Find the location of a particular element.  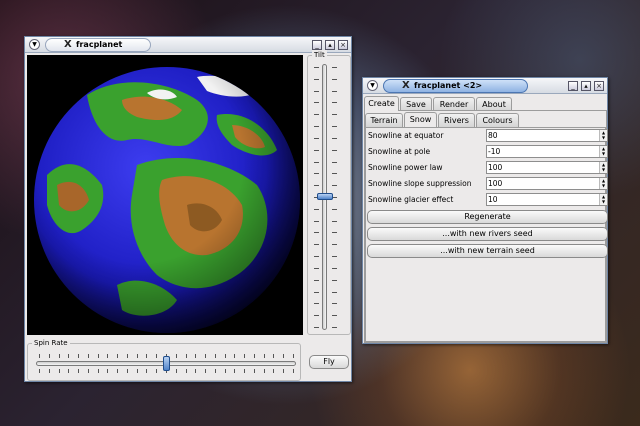

subtab-colours: Colours is located at coordinates (497, 120).